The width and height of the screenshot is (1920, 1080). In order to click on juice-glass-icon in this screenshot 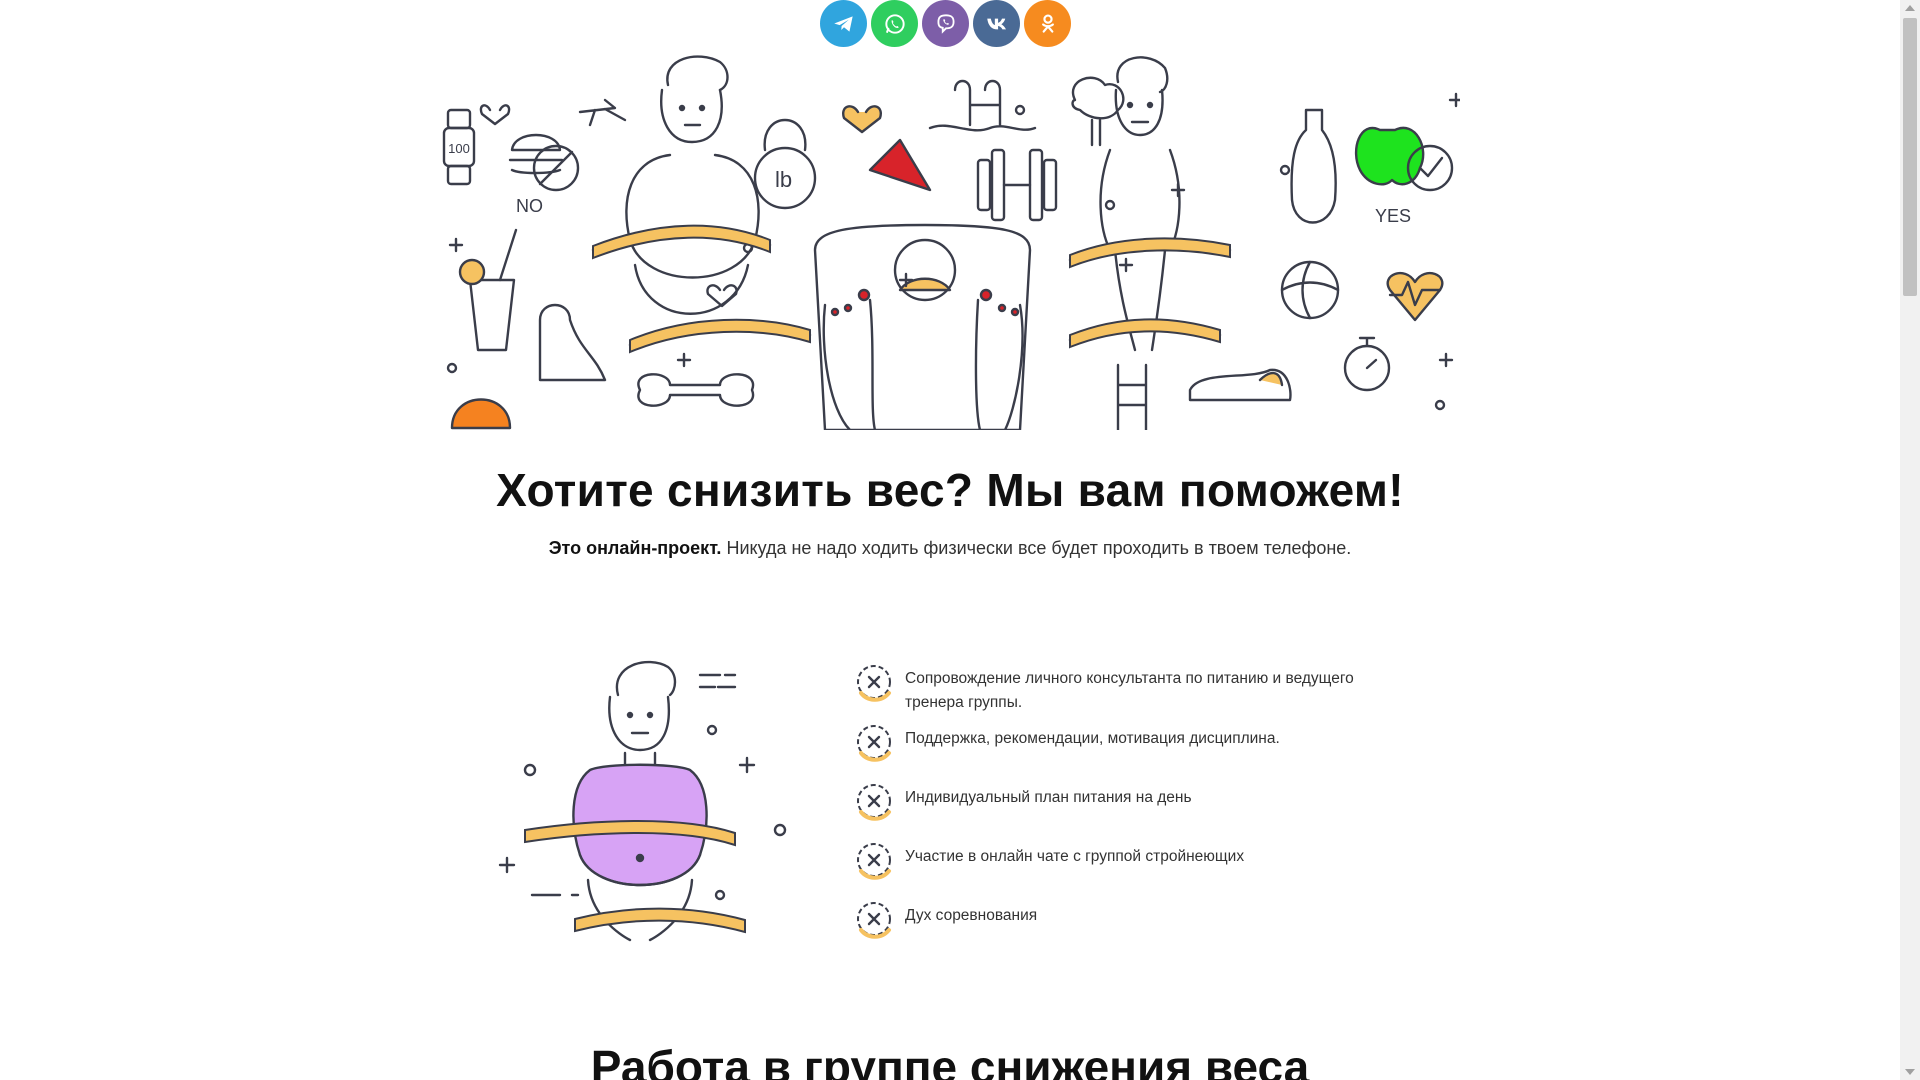, I will do `click(488, 290)`.